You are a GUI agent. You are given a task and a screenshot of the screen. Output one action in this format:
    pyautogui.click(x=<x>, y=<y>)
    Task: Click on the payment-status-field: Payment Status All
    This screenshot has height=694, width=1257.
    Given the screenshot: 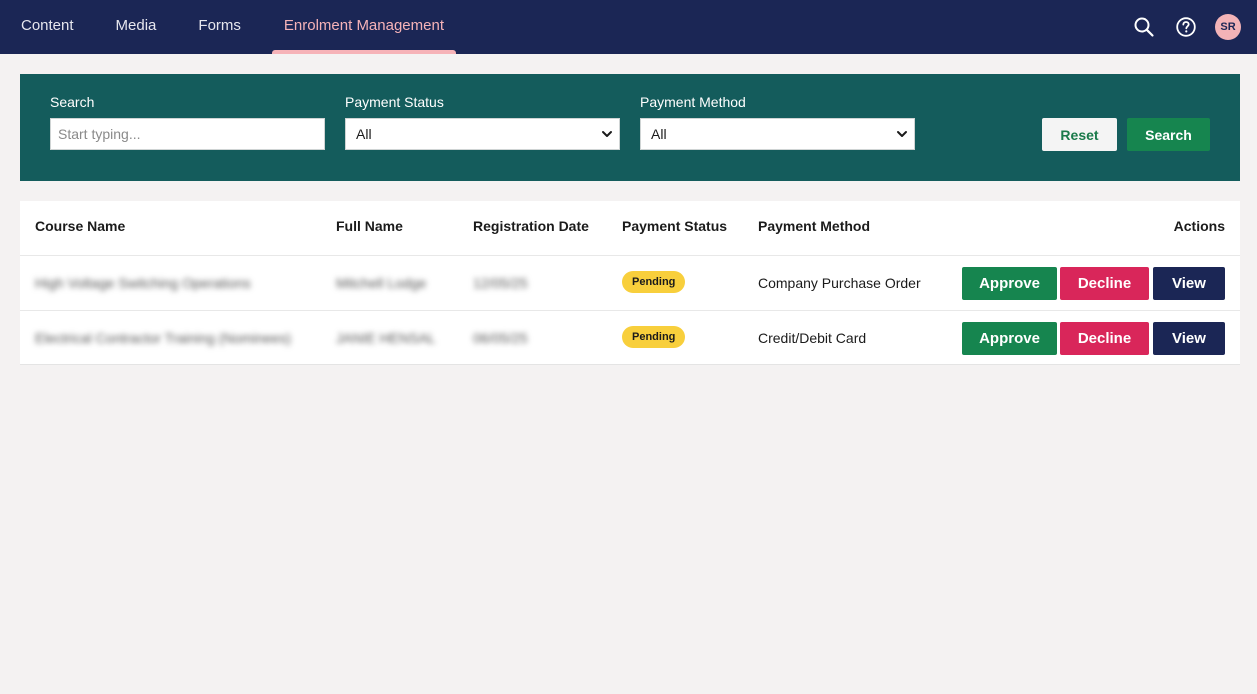 What is the action you would take?
    pyautogui.click(x=482, y=122)
    